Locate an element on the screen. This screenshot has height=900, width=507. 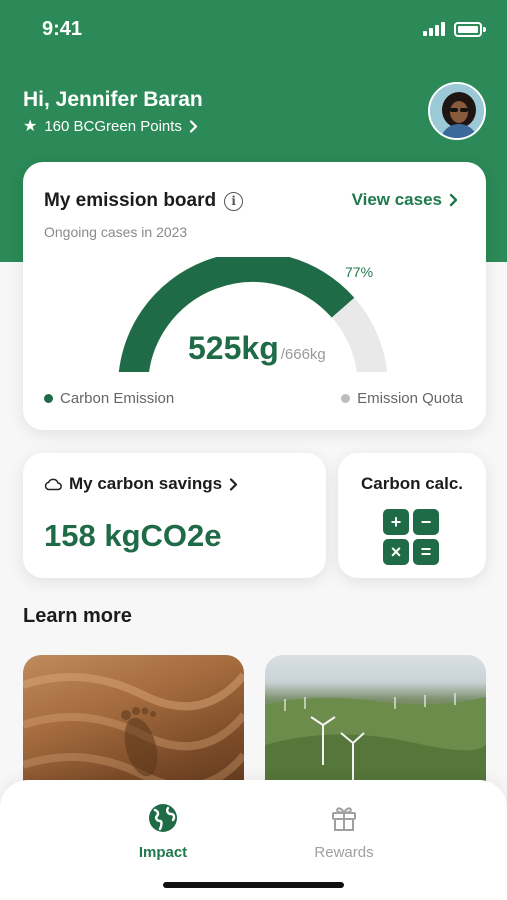
nav-label-rewards: Rewards is located at coordinates (344, 852).